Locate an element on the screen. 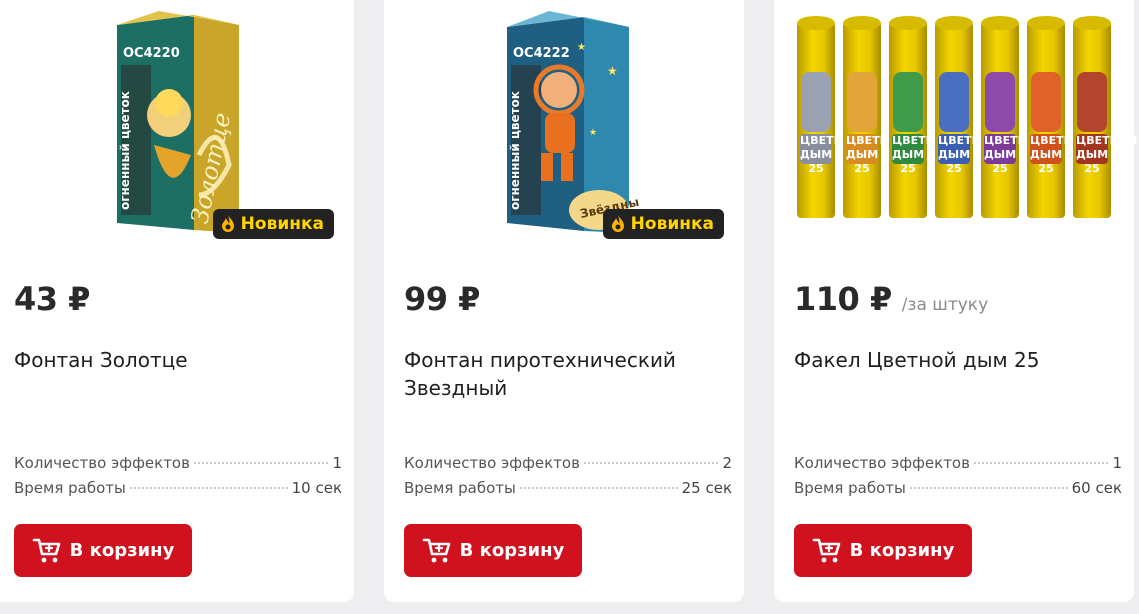 This screenshot has height=614, width=1139. spec-value: 2 is located at coordinates (727, 463).